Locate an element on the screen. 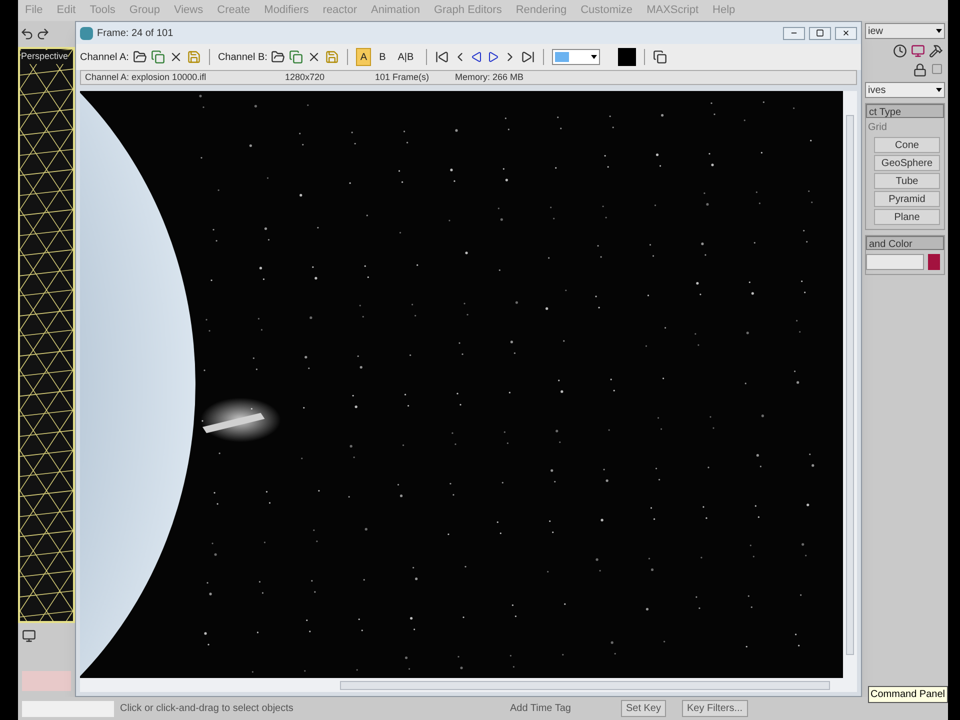  first-frame-icon is located at coordinates (441, 57).